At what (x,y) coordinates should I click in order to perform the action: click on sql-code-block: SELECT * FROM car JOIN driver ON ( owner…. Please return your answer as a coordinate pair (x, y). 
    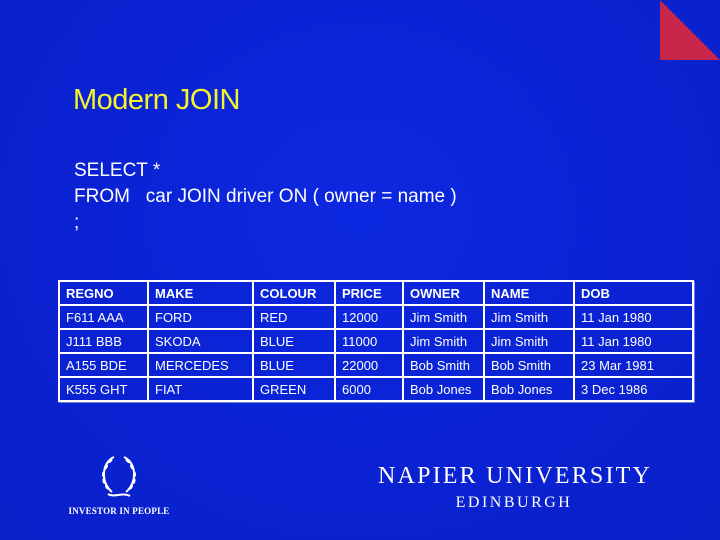
    Looking at the image, I should click on (265, 197).